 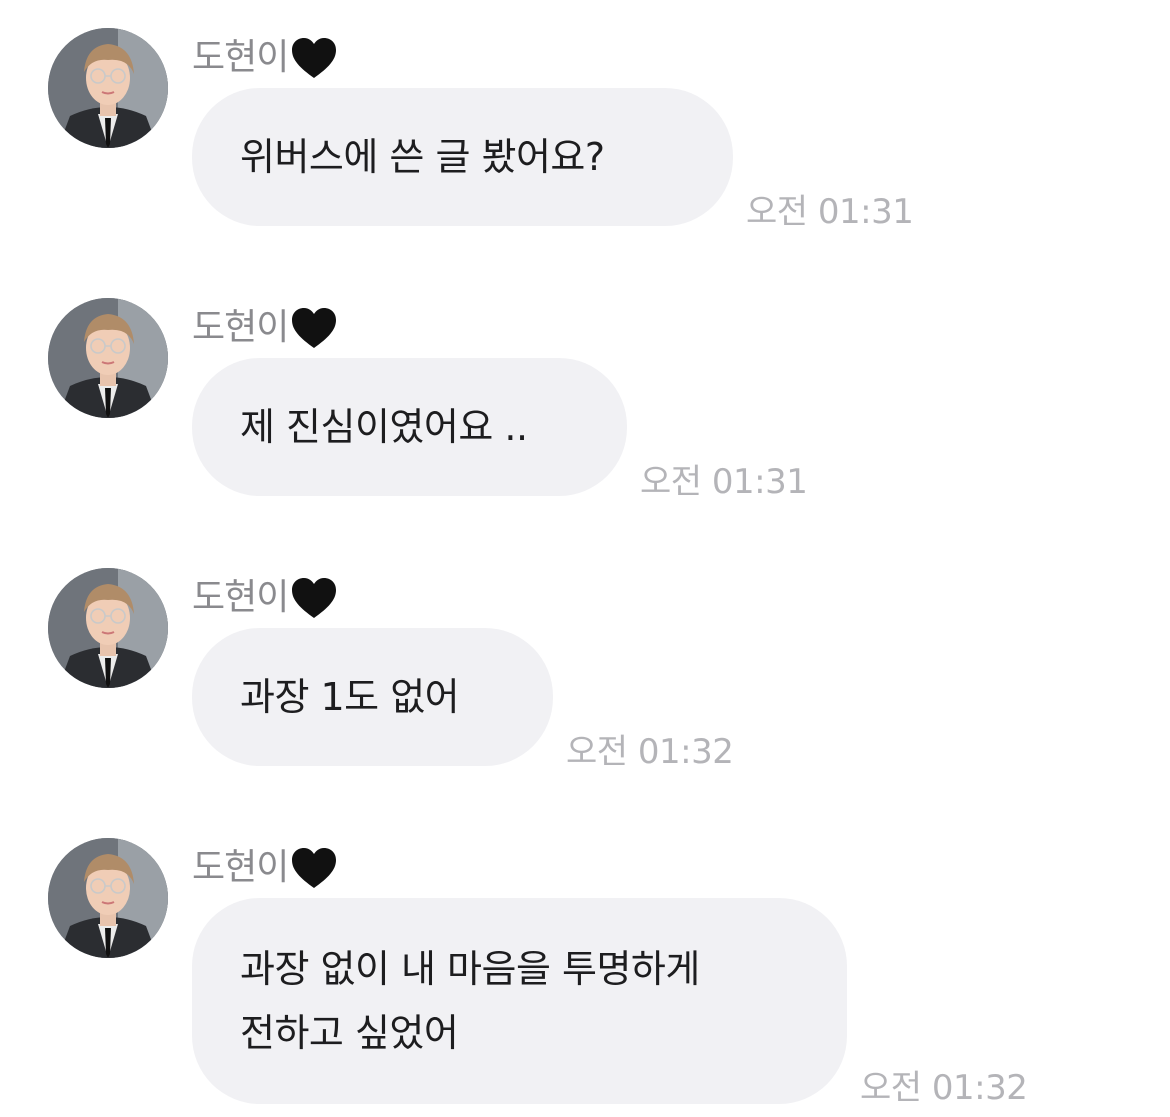 What do you see at coordinates (350, 697) in the screenshot?
I see `message-text: 과장 1도 없어` at bounding box center [350, 697].